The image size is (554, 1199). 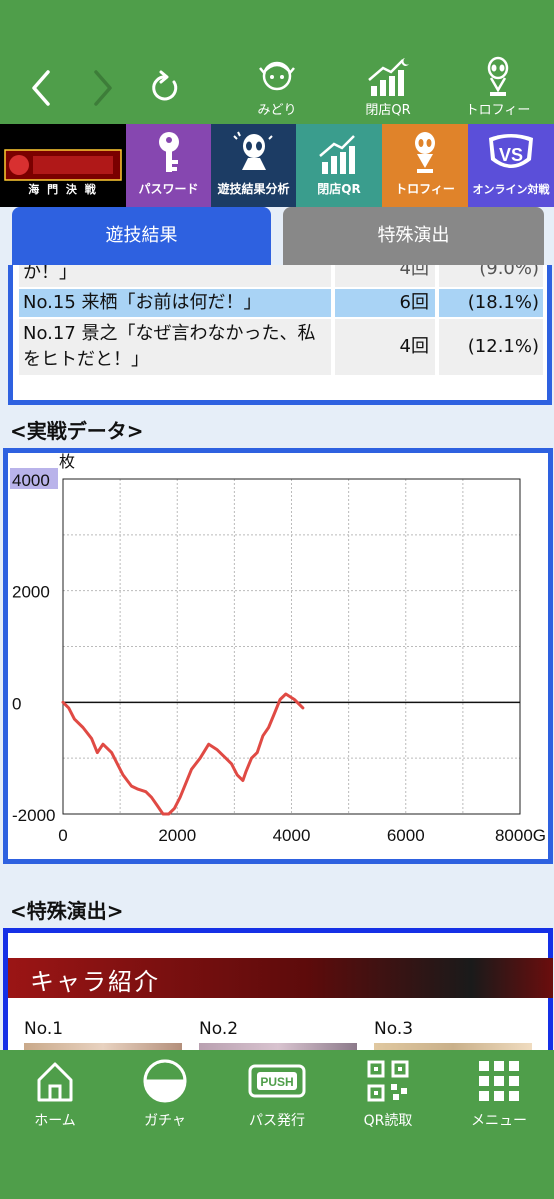 What do you see at coordinates (33, 815) in the screenshot?
I see `y-tick-label: -2000` at bounding box center [33, 815].